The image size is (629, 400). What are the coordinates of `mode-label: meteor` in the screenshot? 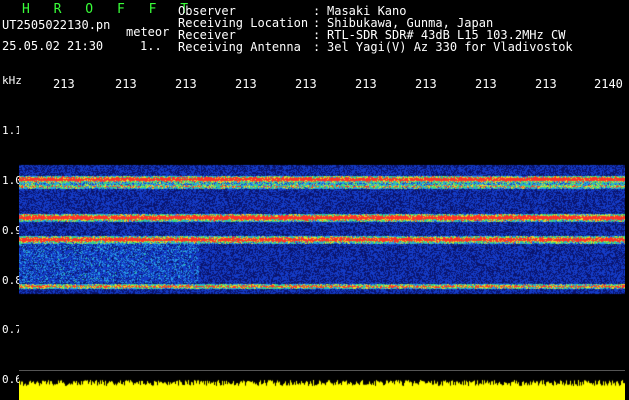 It's located at (148, 32).